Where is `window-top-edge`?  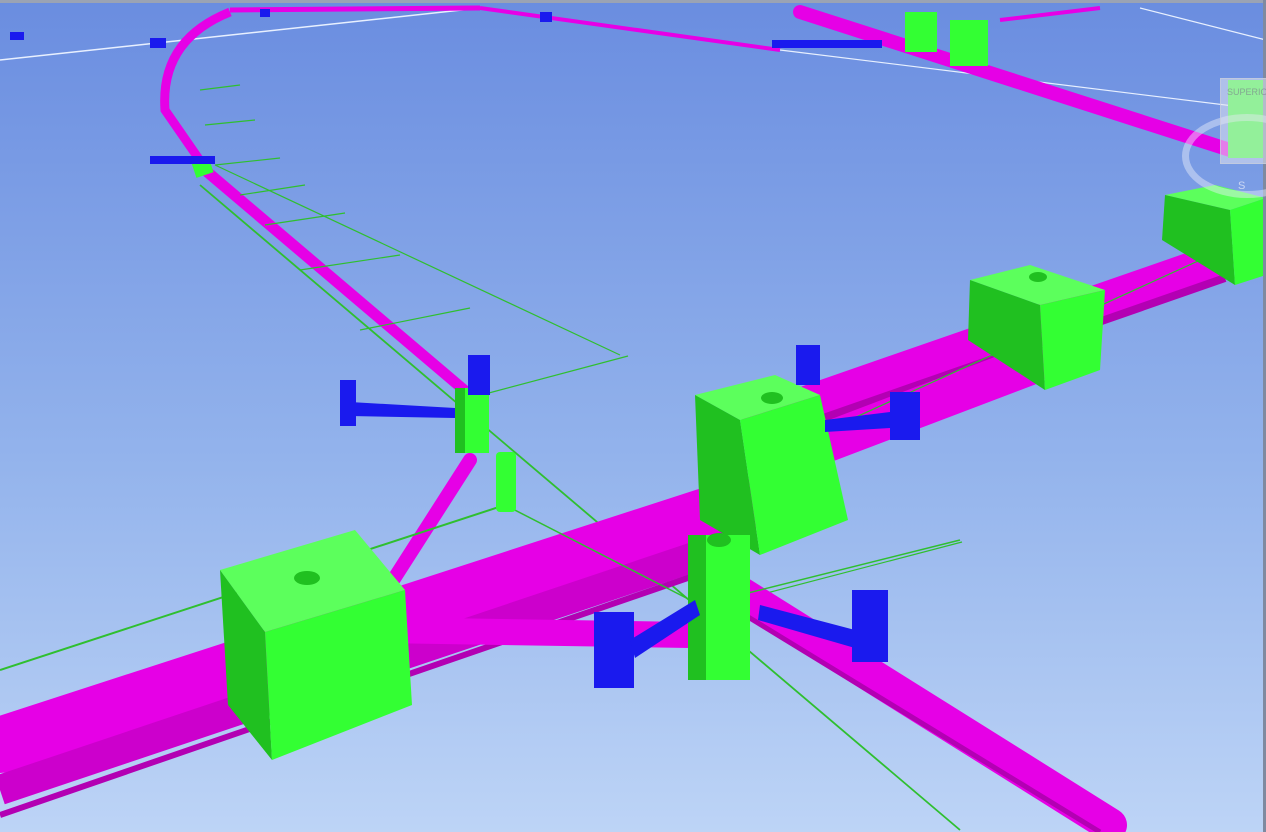
window-top-edge is located at coordinates (633, 1).